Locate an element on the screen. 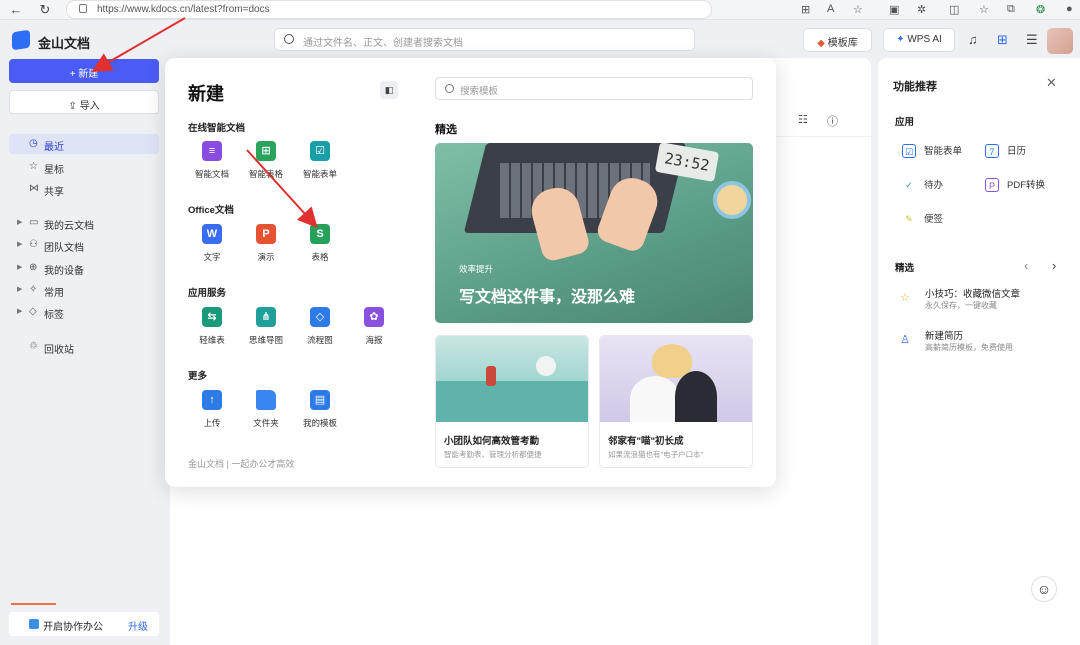 This screenshot has width=1080, height=645. sidebar-item-starred: ☆ 星标 is located at coordinates (84, 167).